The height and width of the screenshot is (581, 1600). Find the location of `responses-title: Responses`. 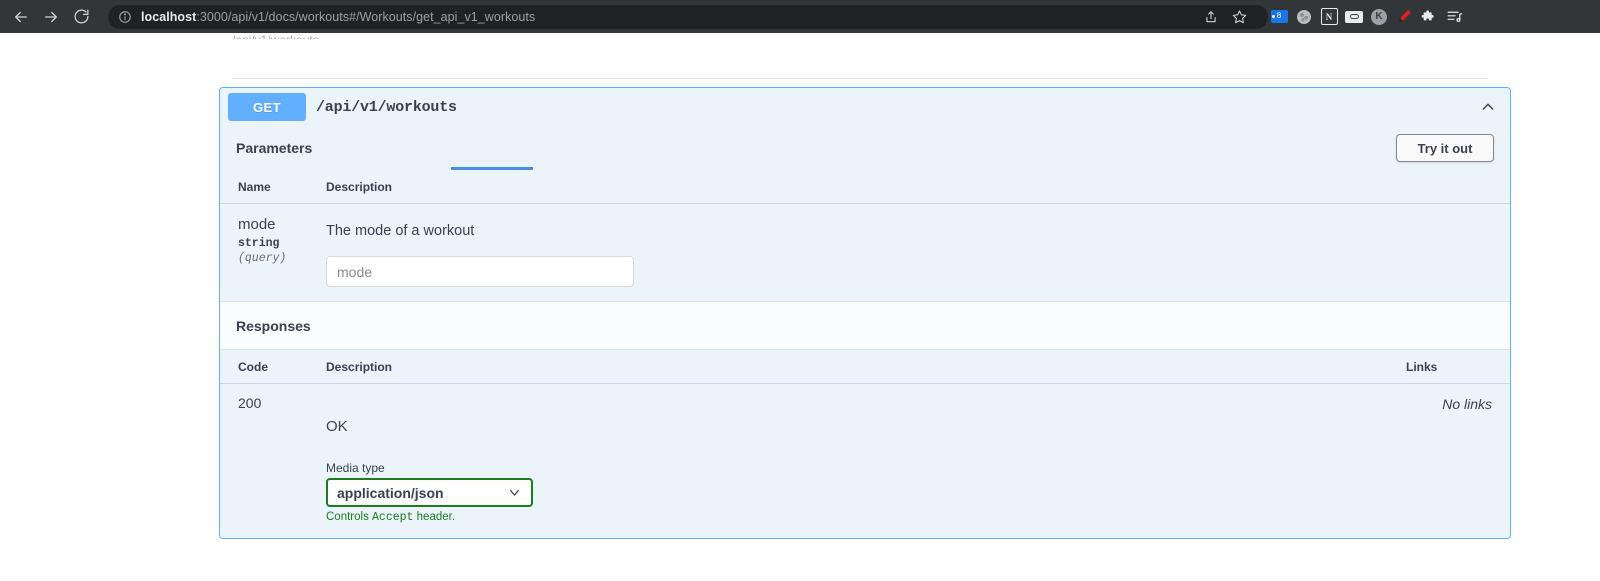

responses-title: Responses is located at coordinates (273, 325).